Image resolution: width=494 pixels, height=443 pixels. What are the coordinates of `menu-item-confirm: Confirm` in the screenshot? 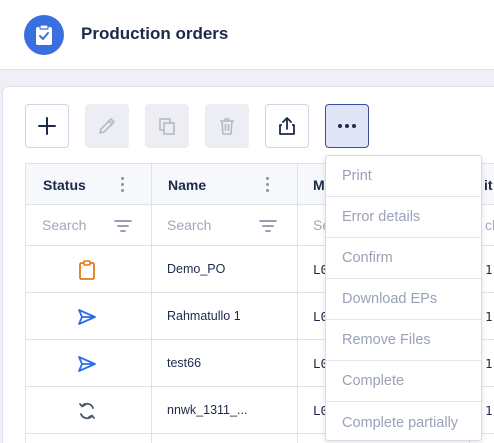 It's located at (403, 258).